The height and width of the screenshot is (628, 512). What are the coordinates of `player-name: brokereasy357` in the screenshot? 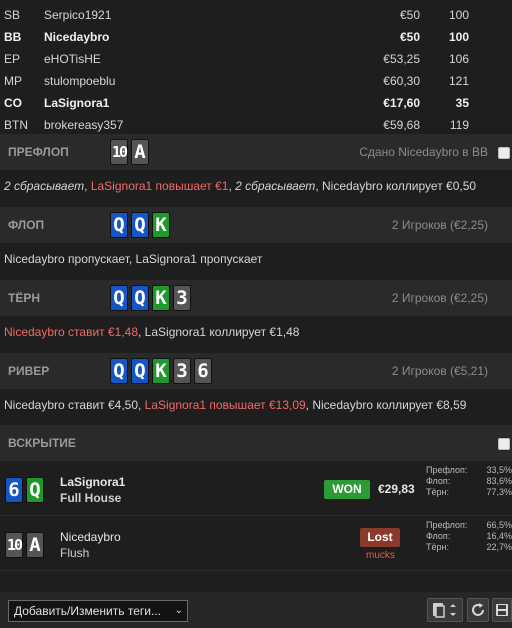 It's located at (84, 125).